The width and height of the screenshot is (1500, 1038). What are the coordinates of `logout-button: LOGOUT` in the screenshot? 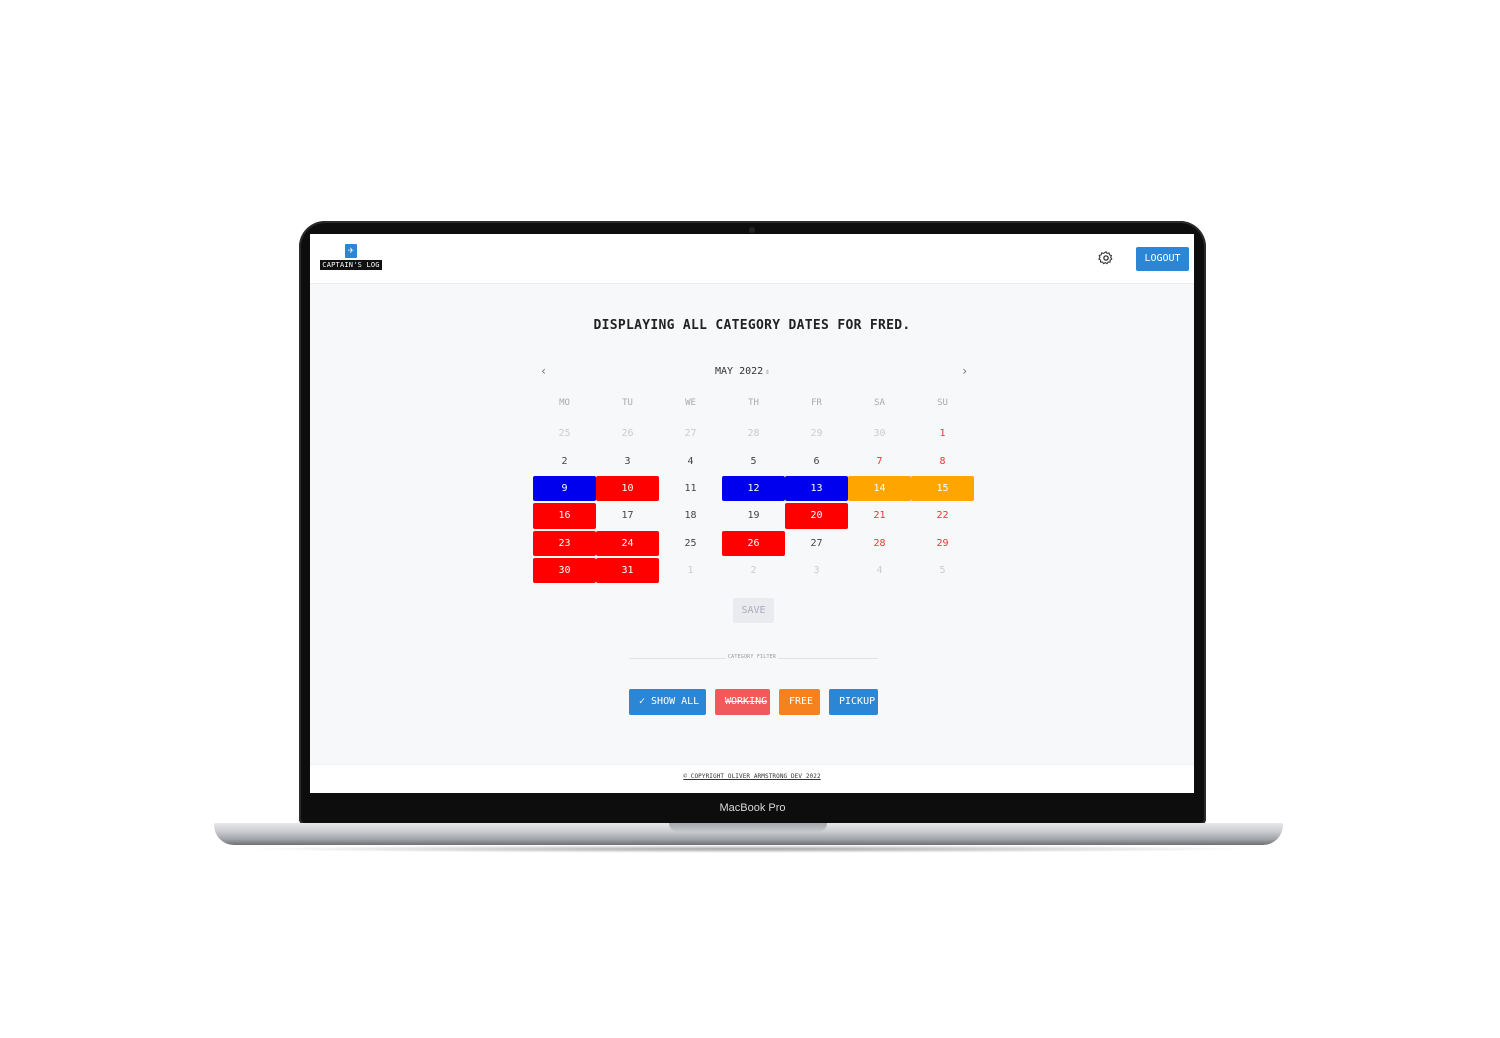 It's located at (1162, 259).